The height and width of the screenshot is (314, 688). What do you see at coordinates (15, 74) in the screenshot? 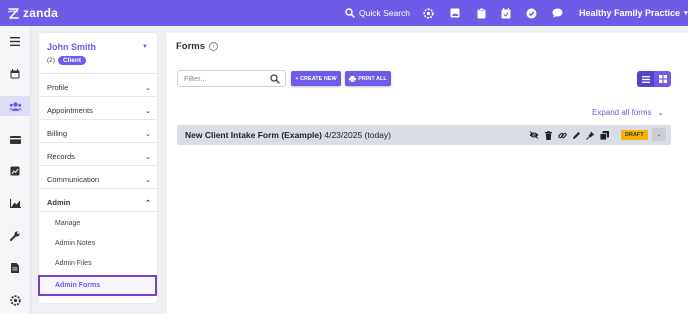
I see `calendar-icon` at bounding box center [15, 74].